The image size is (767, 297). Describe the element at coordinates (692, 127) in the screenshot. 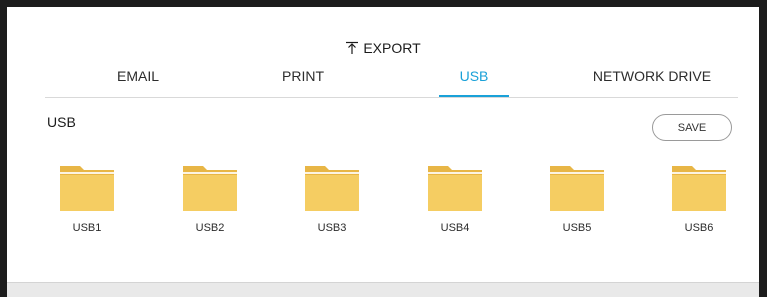

I see `save-button: SAVE` at that location.